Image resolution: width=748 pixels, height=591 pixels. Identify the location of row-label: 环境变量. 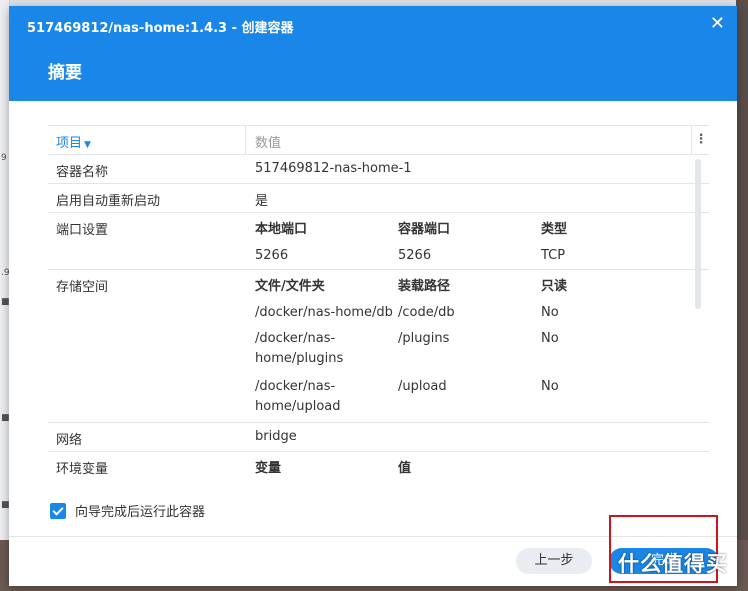
(82, 469).